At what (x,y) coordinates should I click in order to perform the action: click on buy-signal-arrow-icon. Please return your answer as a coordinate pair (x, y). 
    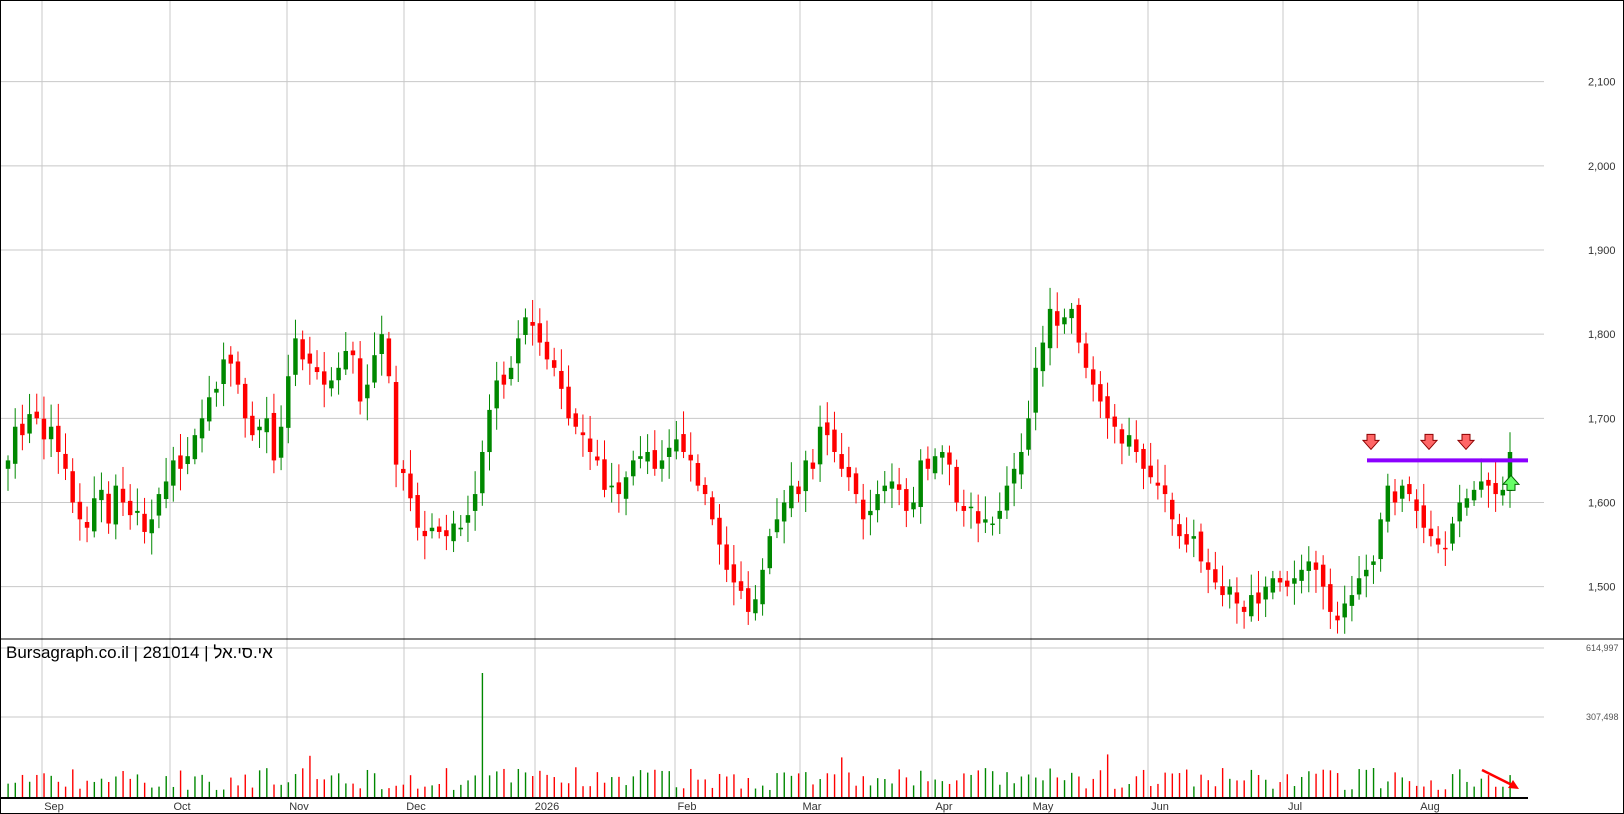
    Looking at the image, I should click on (1511, 482).